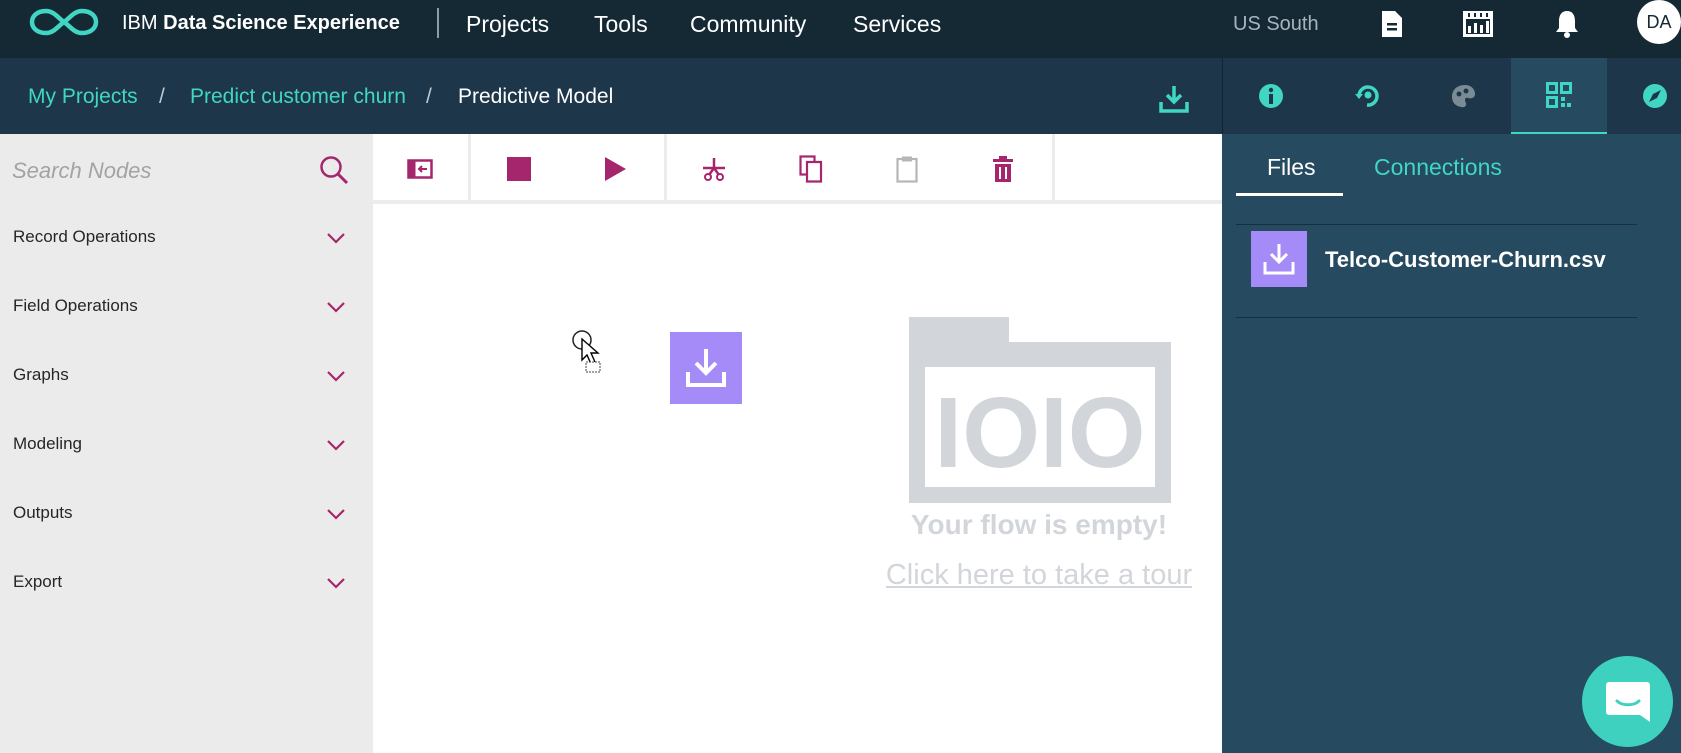 The height and width of the screenshot is (753, 1681). I want to click on tab-files: Files, so click(1291, 167).